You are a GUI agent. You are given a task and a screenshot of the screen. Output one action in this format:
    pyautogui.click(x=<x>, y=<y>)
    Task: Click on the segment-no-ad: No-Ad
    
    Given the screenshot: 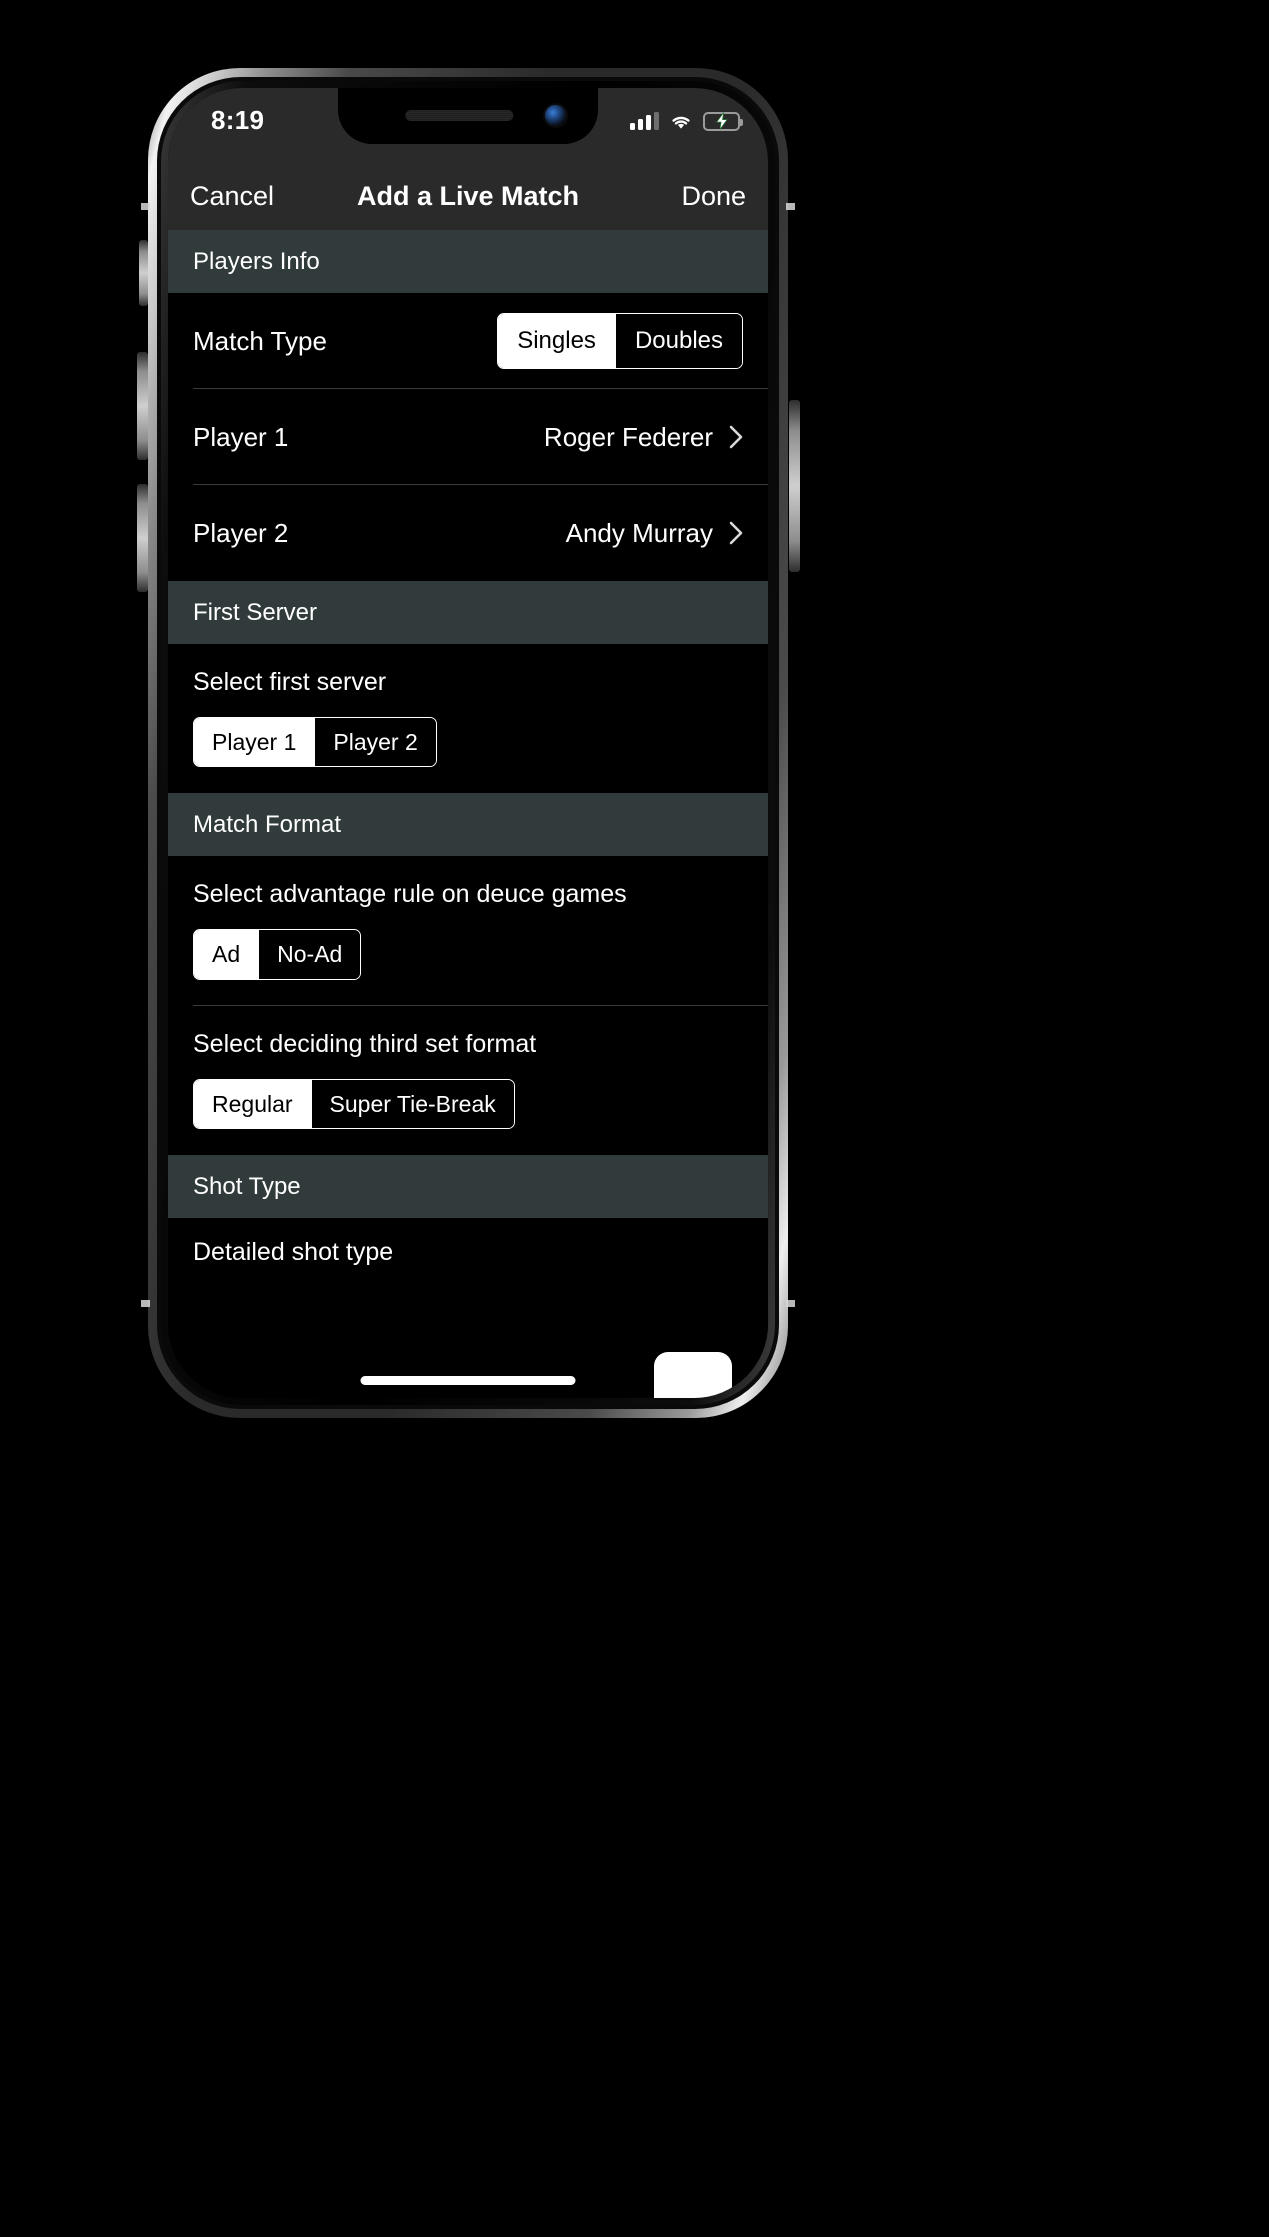 What is the action you would take?
    pyautogui.click(x=309, y=954)
    